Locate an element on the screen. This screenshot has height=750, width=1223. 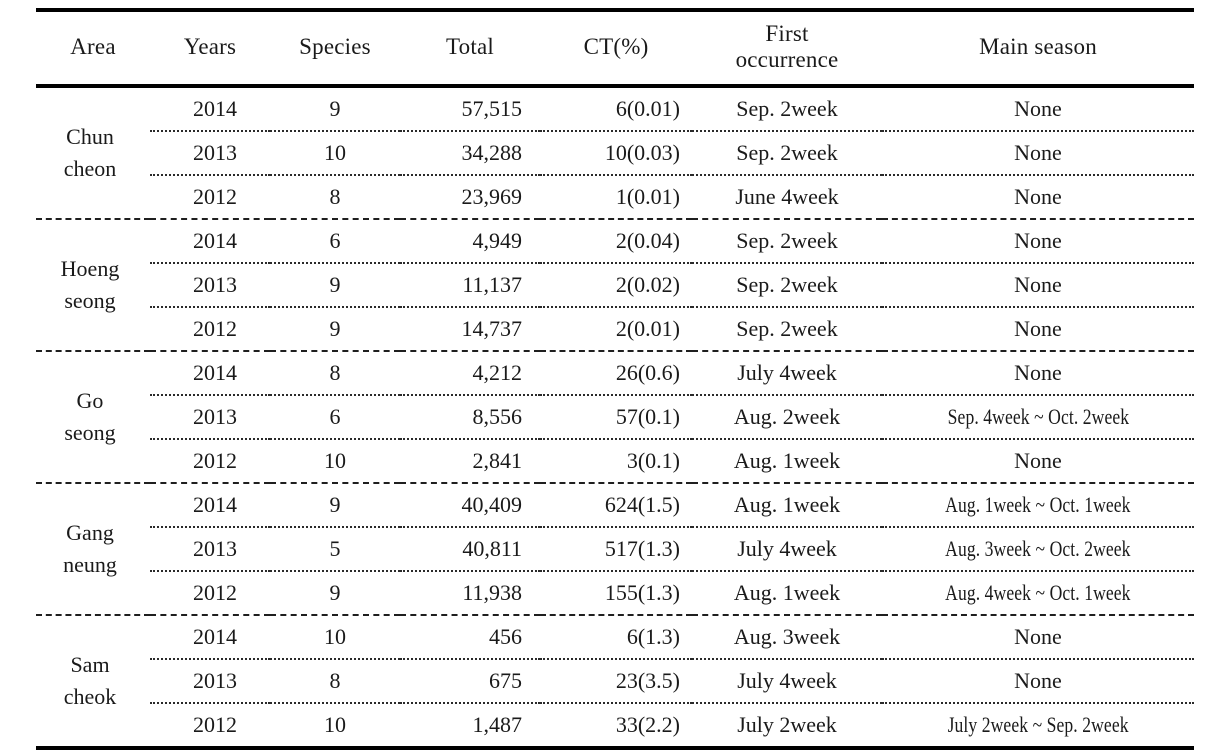
cell-species: 5 is located at coordinates (335, 548).